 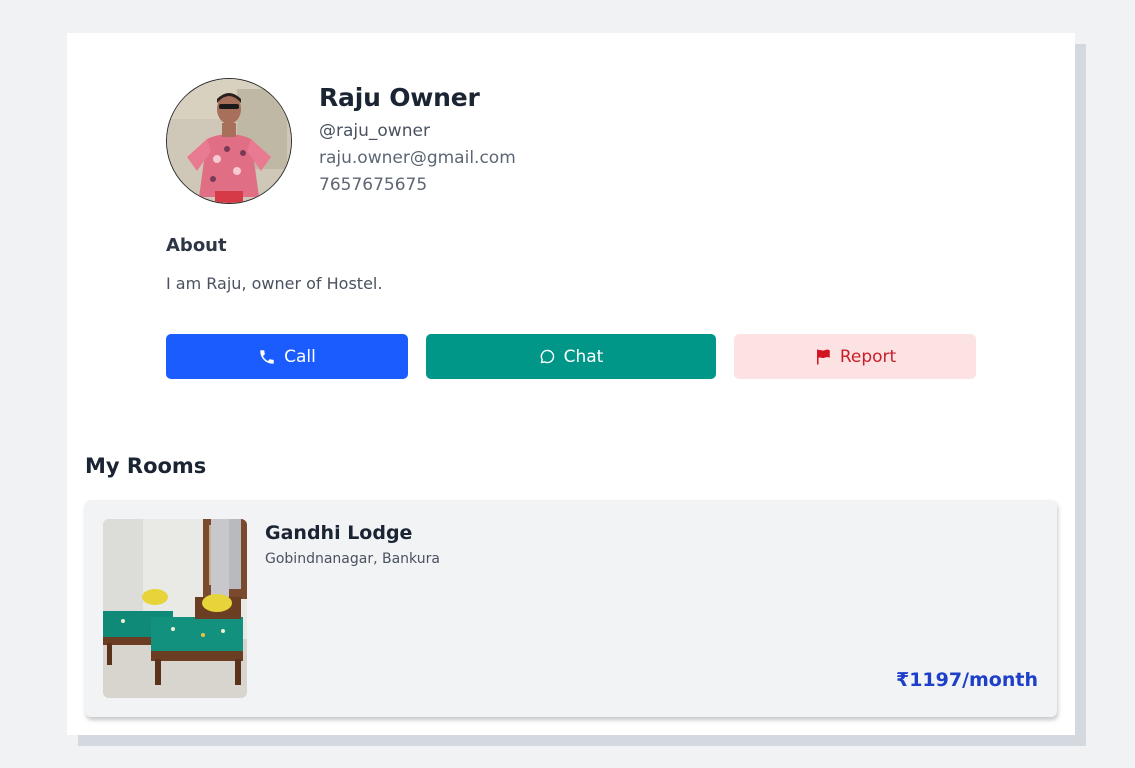 What do you see at coordinates (966, 680) in the screenshot?
I see `room-price: ₹1197/month` at bounding box center [966, 680].